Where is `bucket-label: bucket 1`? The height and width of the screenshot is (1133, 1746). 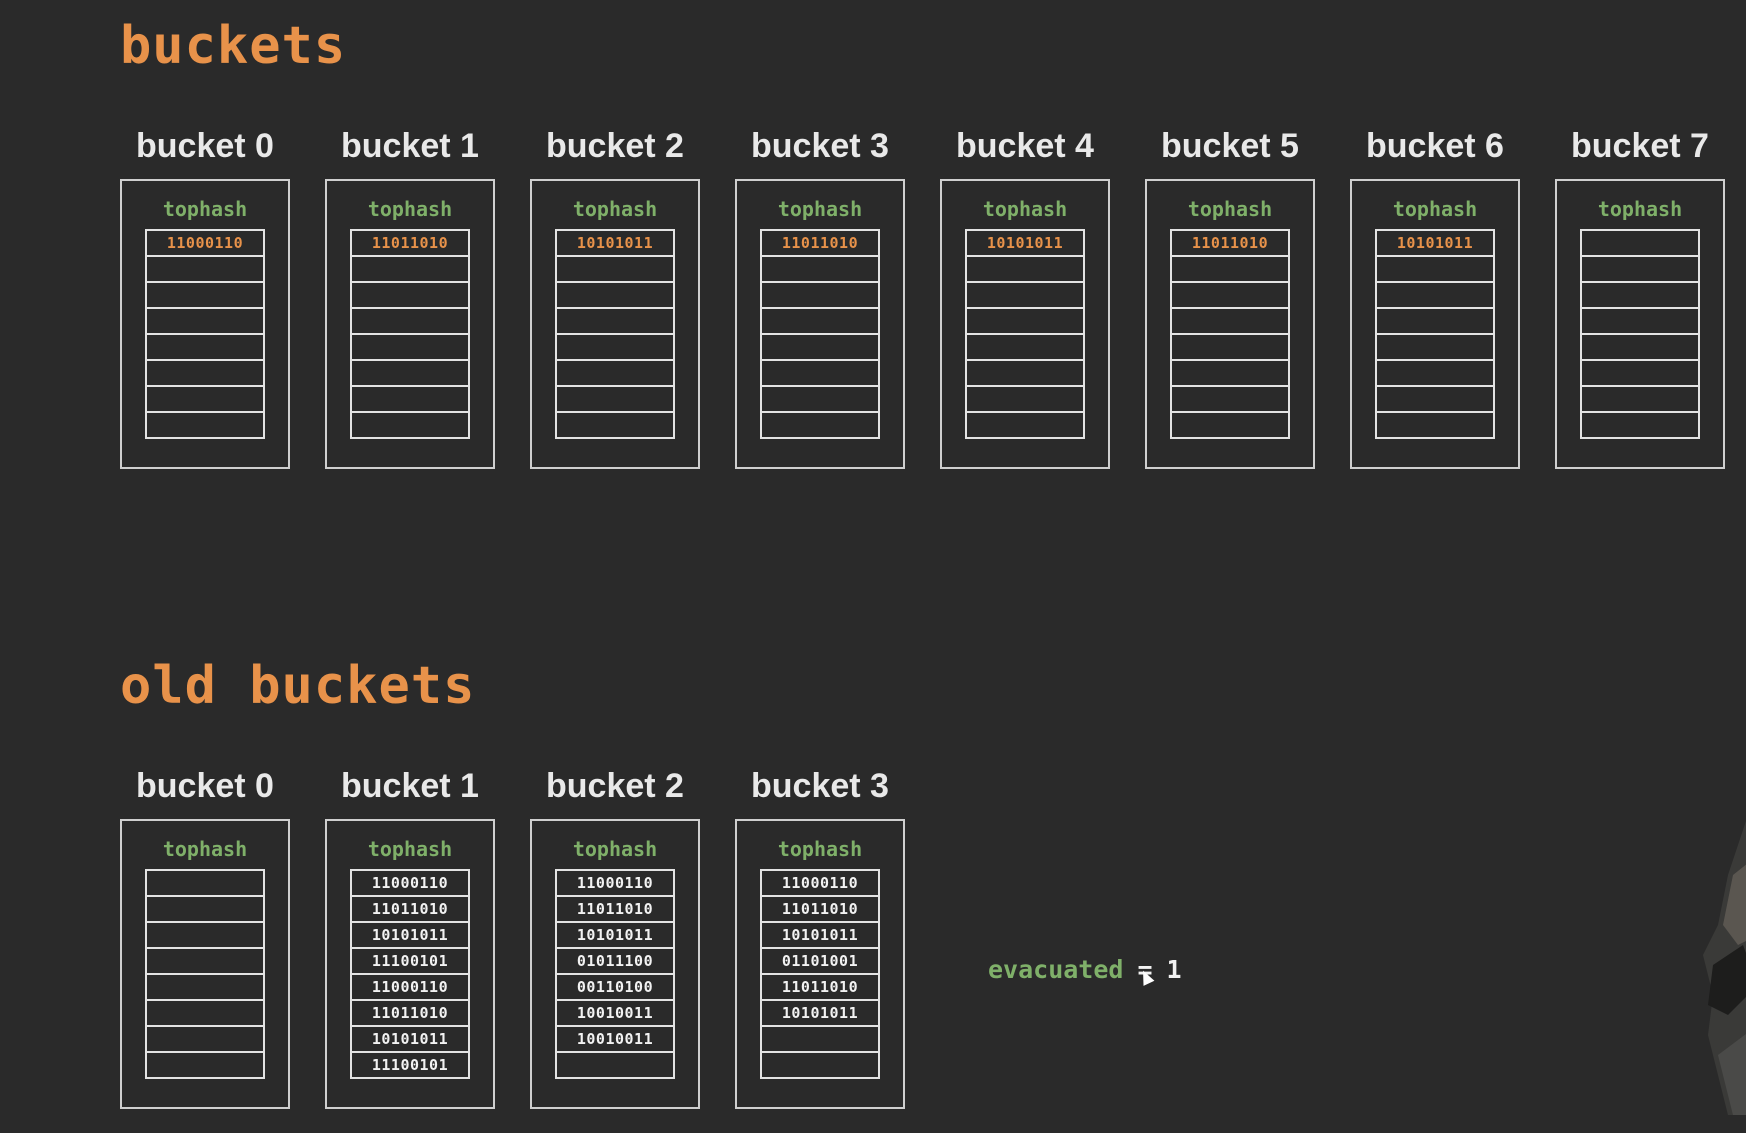
bucket-label: bucket 1 is located at coordinates (410, 786).